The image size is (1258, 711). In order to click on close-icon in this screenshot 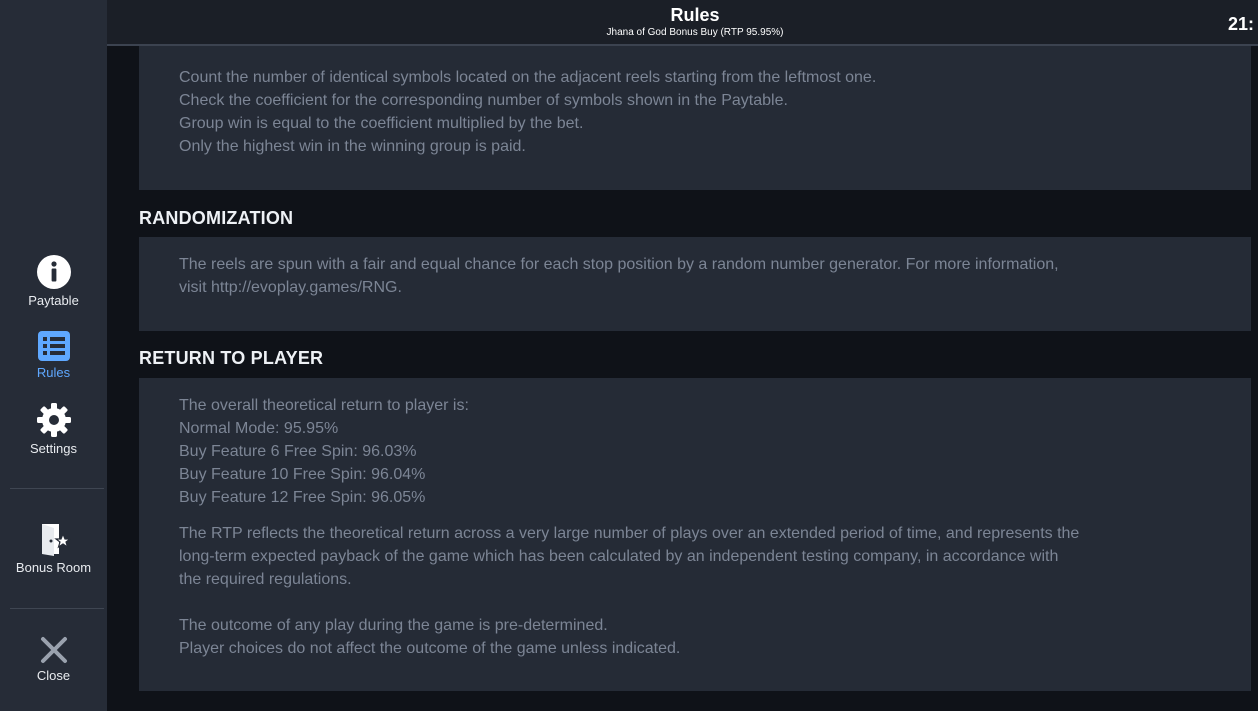, I will do `click(53, 650)`.